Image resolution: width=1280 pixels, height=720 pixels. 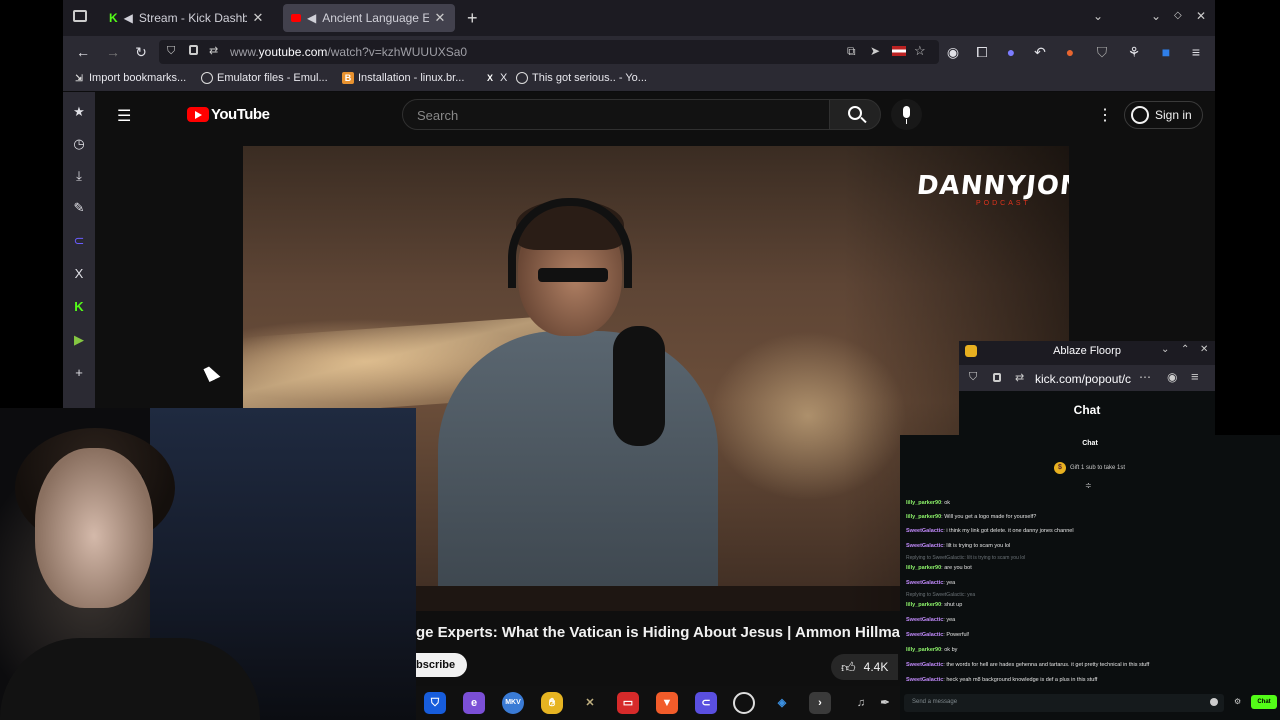 What do you see at coordinates (124, 116) in the screenshot?
I see `hamburger-menu-icon: ☰` at bounding box center [124, 116].